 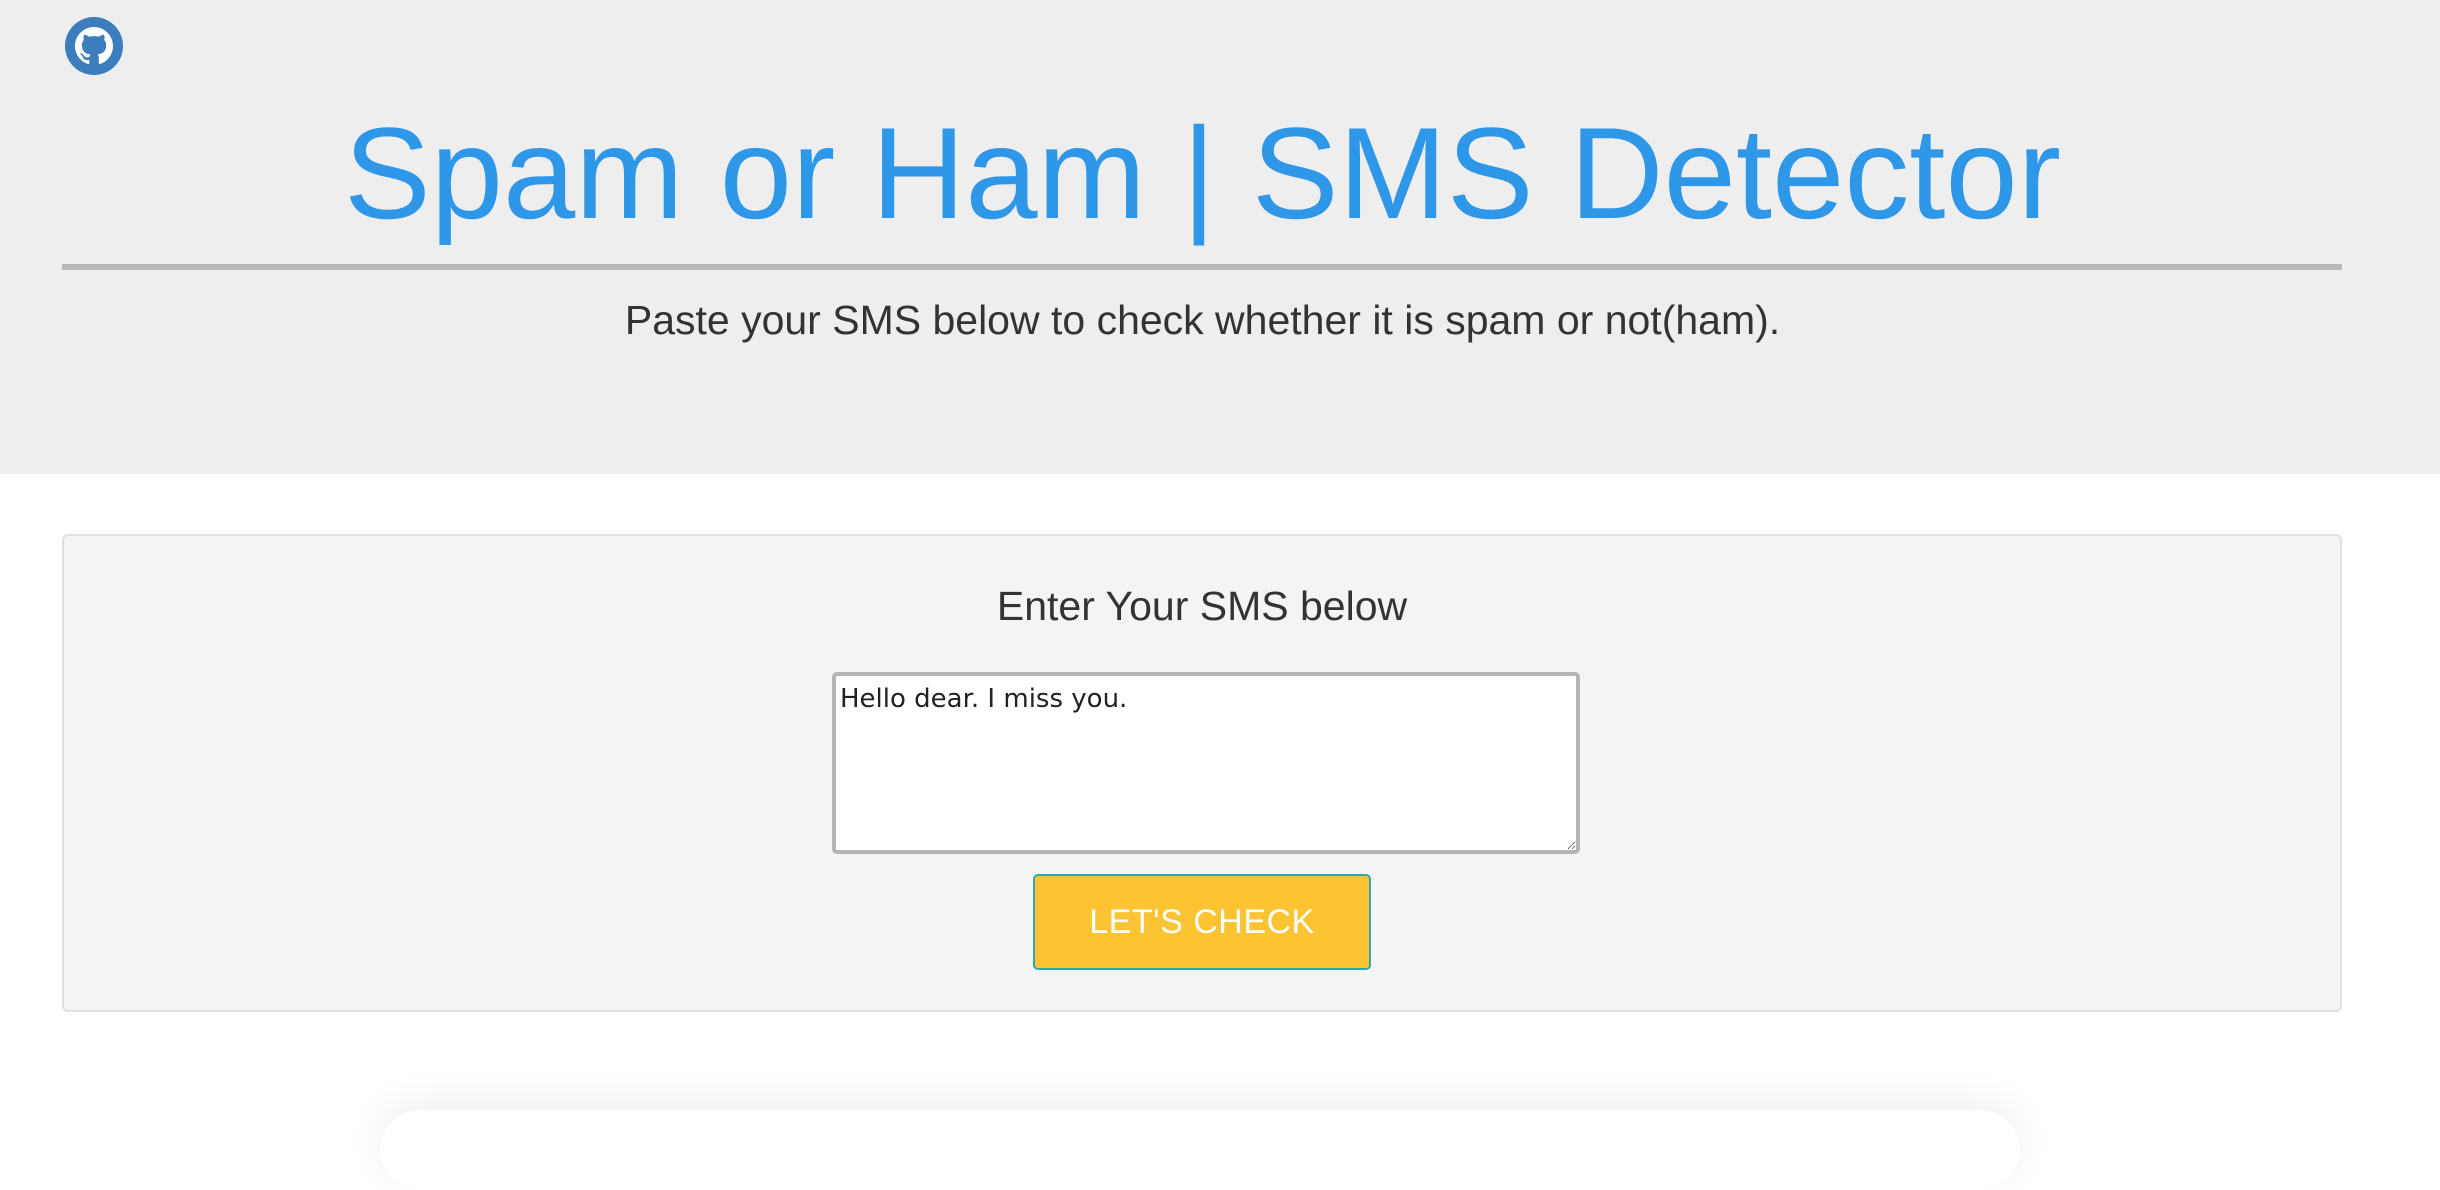 I want to click on github-link, so click(x=94, y=46).